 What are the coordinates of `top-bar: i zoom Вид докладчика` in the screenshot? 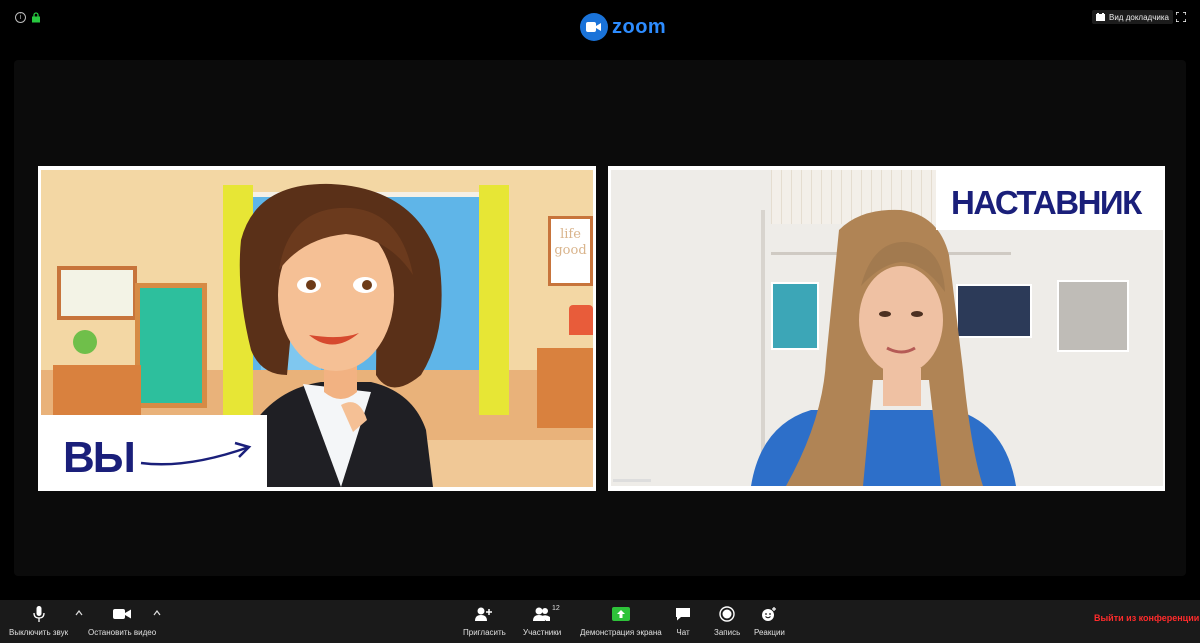 It's located at (600, 25).